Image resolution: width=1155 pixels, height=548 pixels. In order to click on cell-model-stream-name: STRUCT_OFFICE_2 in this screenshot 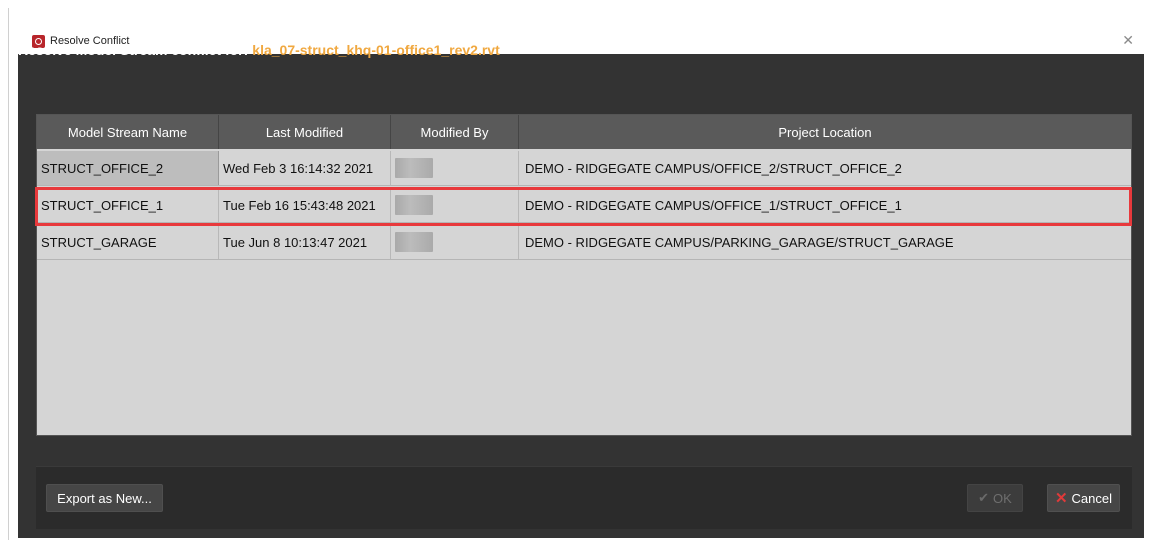, I will do `click(128, 168)`.